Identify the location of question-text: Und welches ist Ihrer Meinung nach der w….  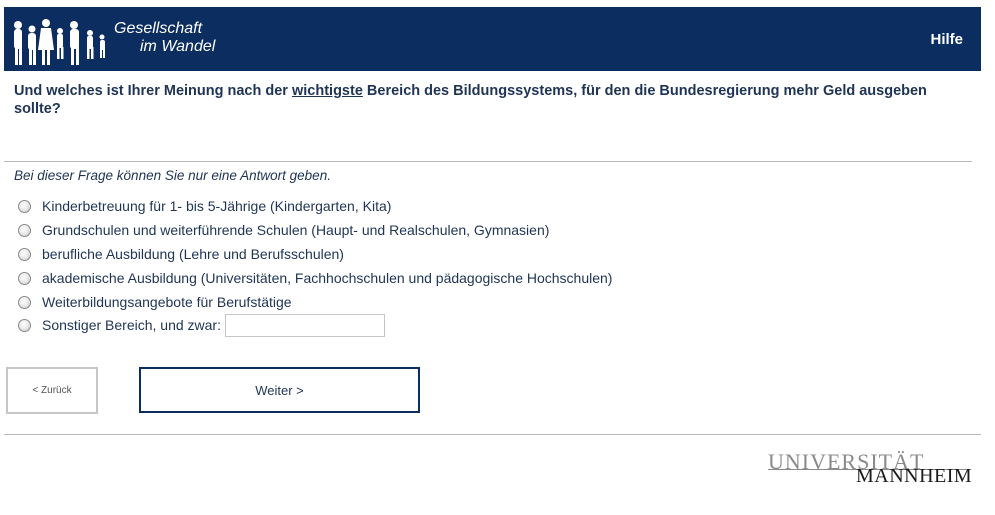
(491, 100).